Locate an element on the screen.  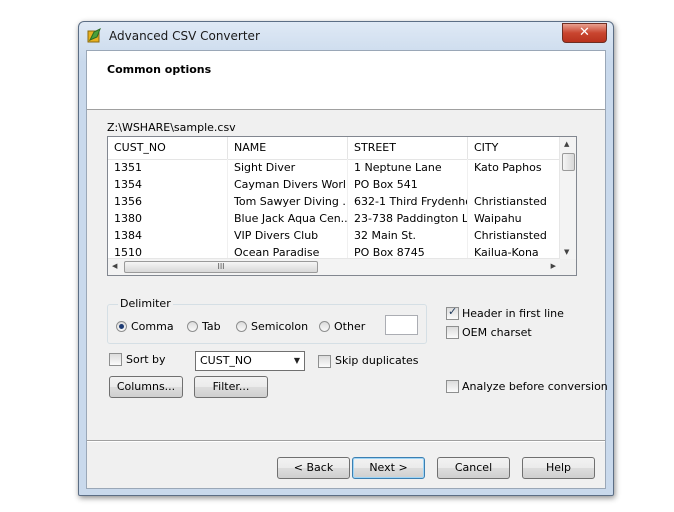
column-header: NAME is located at coordinates (288, 148).